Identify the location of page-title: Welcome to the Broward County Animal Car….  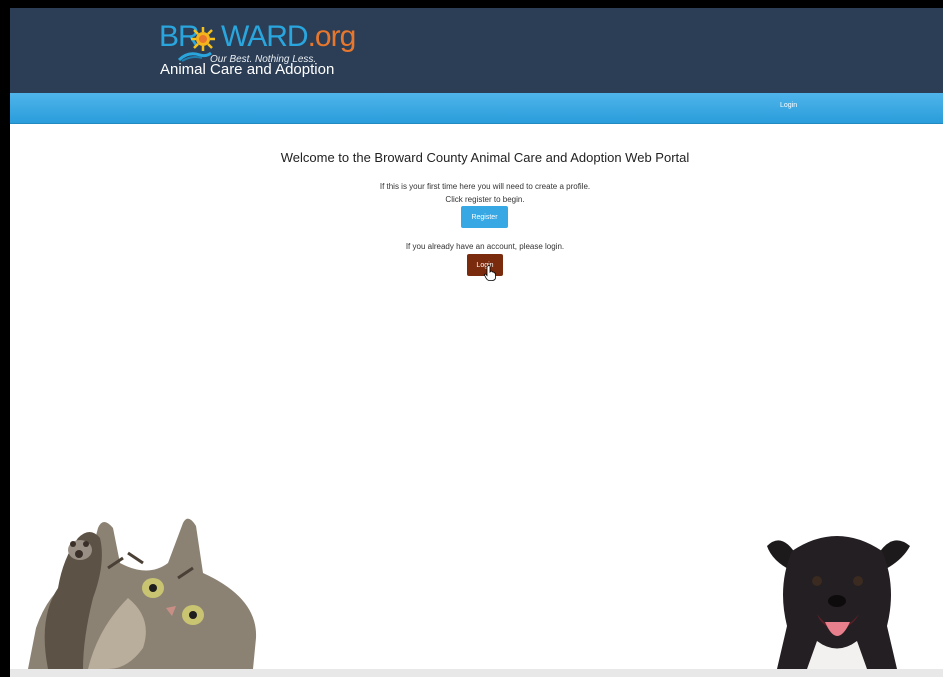
(485, 157).